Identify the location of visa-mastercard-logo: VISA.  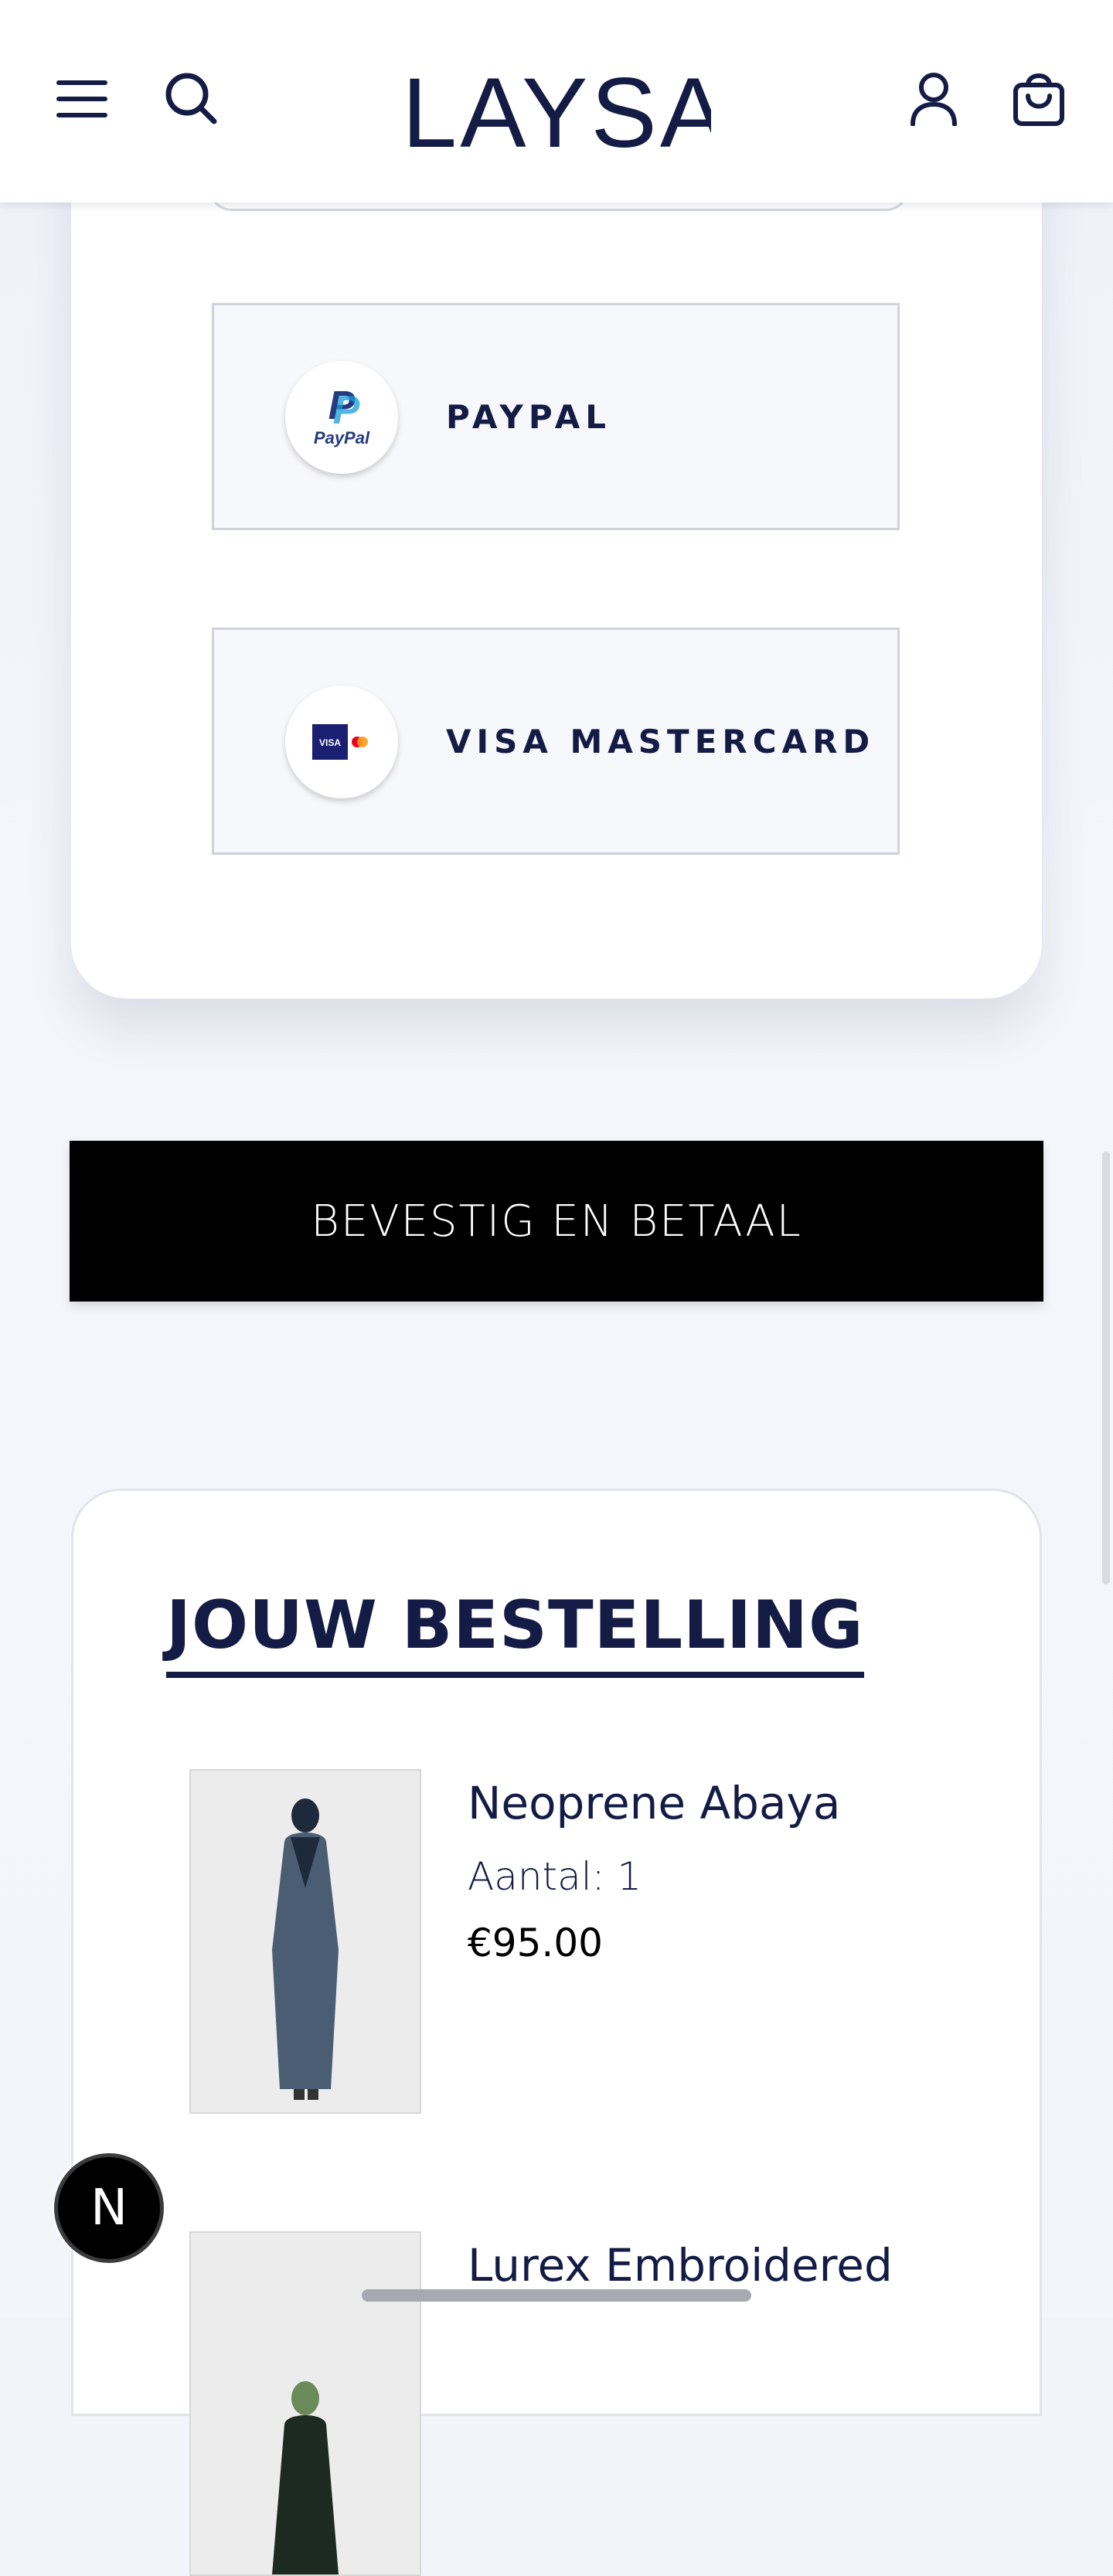
(341, 742).